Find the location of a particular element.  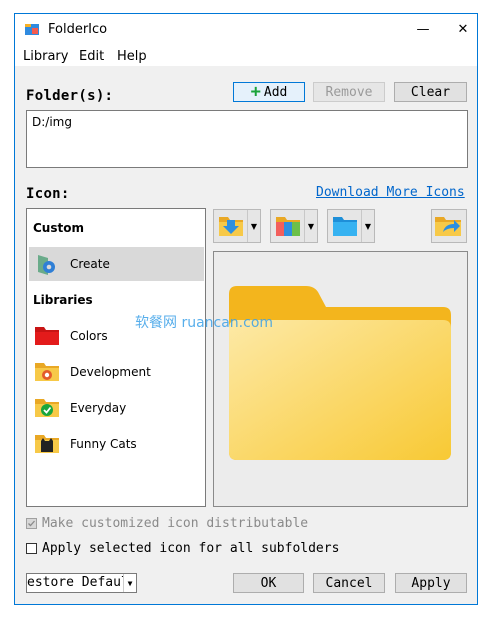

clear-button: Clear is located at coordinates (430, 92).